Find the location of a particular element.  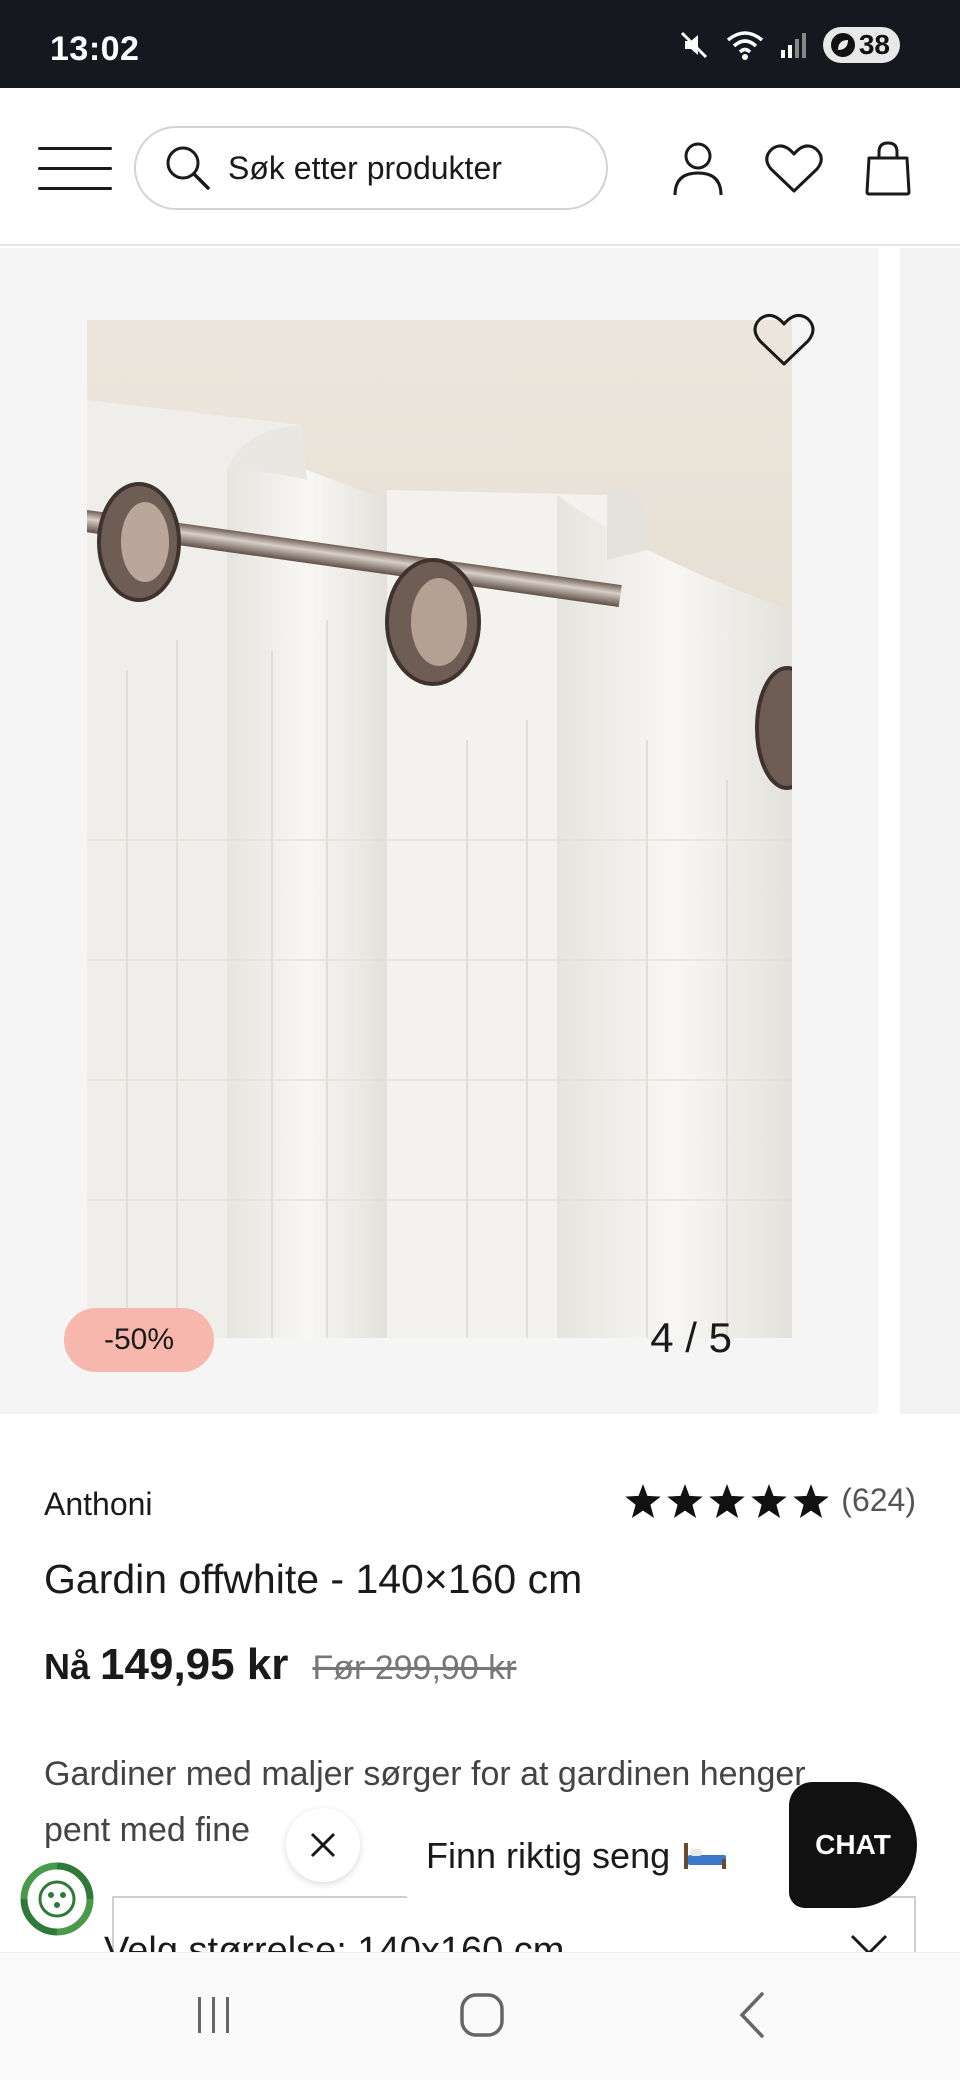

cart-icon is located at coordinates (888, 168).